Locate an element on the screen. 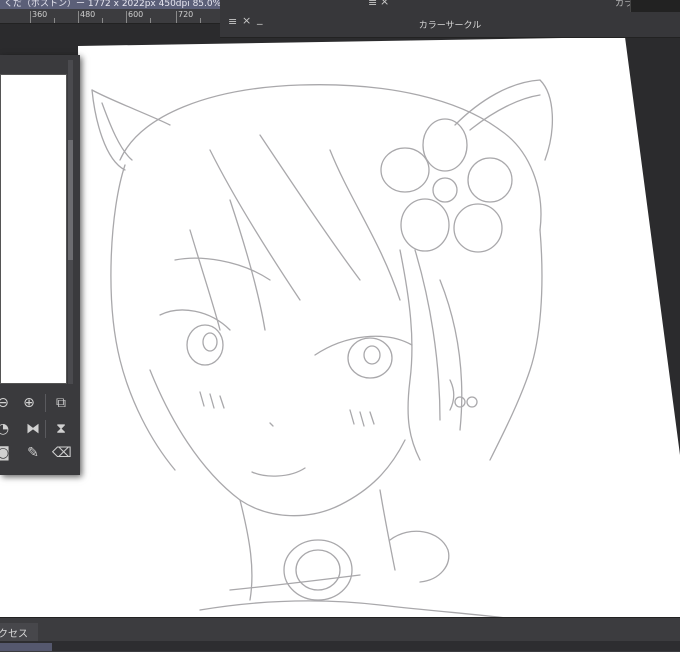 The height and width of the screenshot is (652, 680). edit-icon: ✎ is located at coordinates (33, 453).